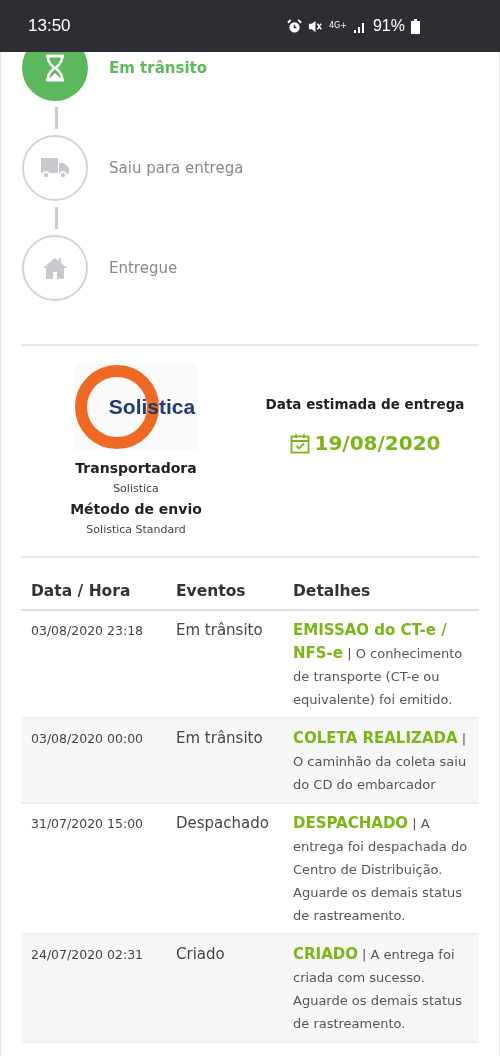 The height and width of the screenshot is (1056, 500). I want to click on step-label: Entregue, so click(143, 268).